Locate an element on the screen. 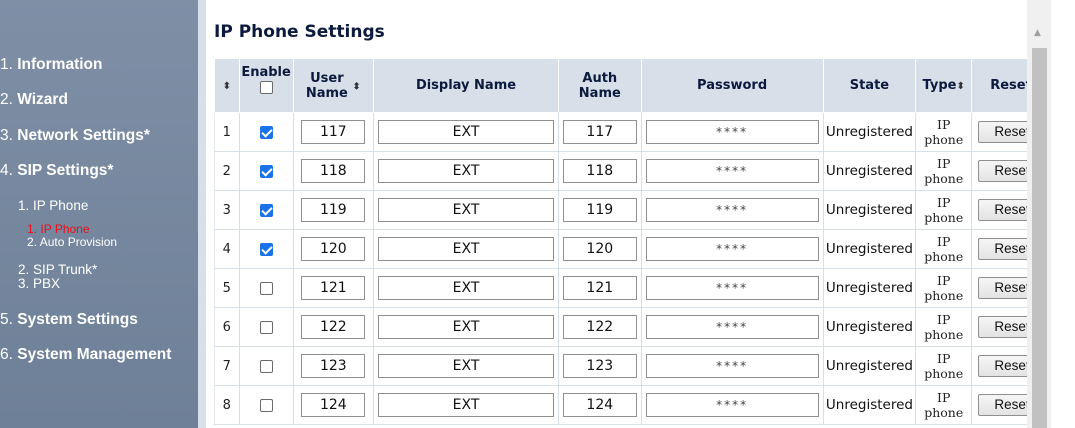 The image size is (1075, 428). user-name-input: 119 is located at coordinates (333, 210).